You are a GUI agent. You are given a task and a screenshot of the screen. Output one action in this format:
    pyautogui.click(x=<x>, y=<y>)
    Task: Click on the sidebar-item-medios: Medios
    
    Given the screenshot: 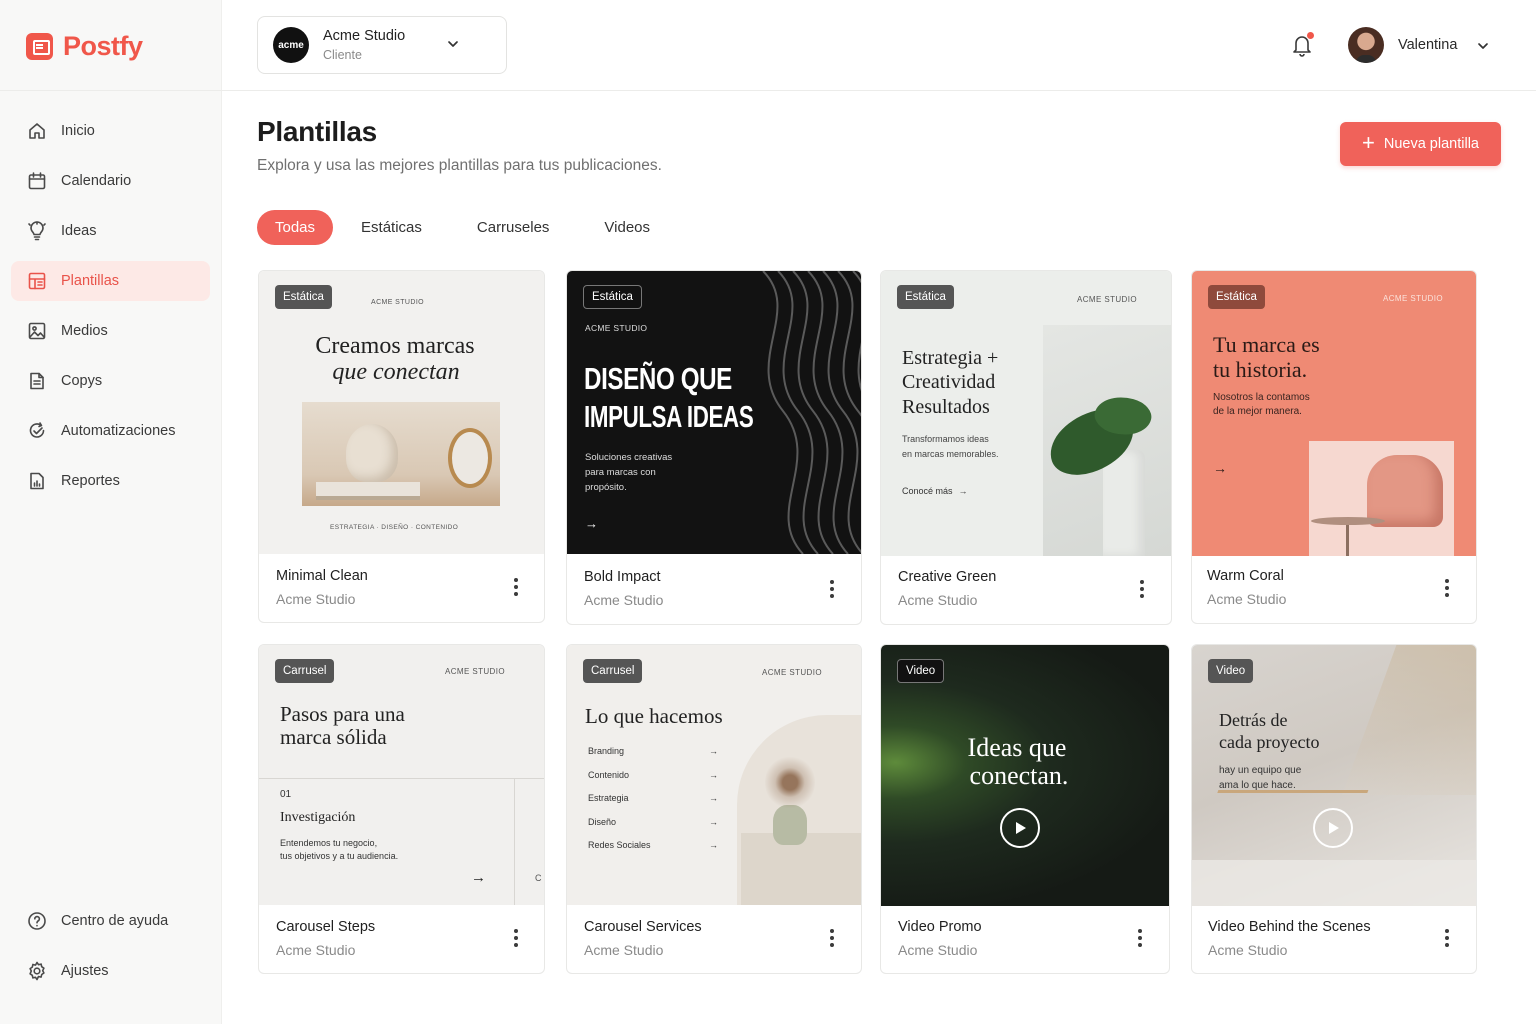 What is the action you would take?
    pyautogui.click(x=110, y=331)
    